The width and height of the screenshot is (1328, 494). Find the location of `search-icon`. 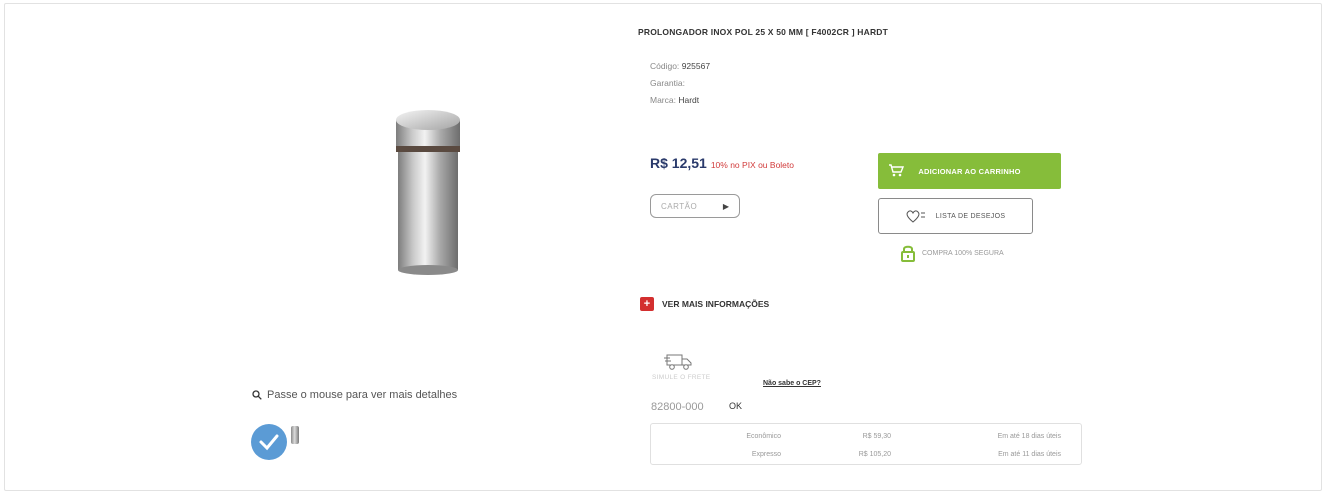

search-icon is located at coordinates (257, 395).